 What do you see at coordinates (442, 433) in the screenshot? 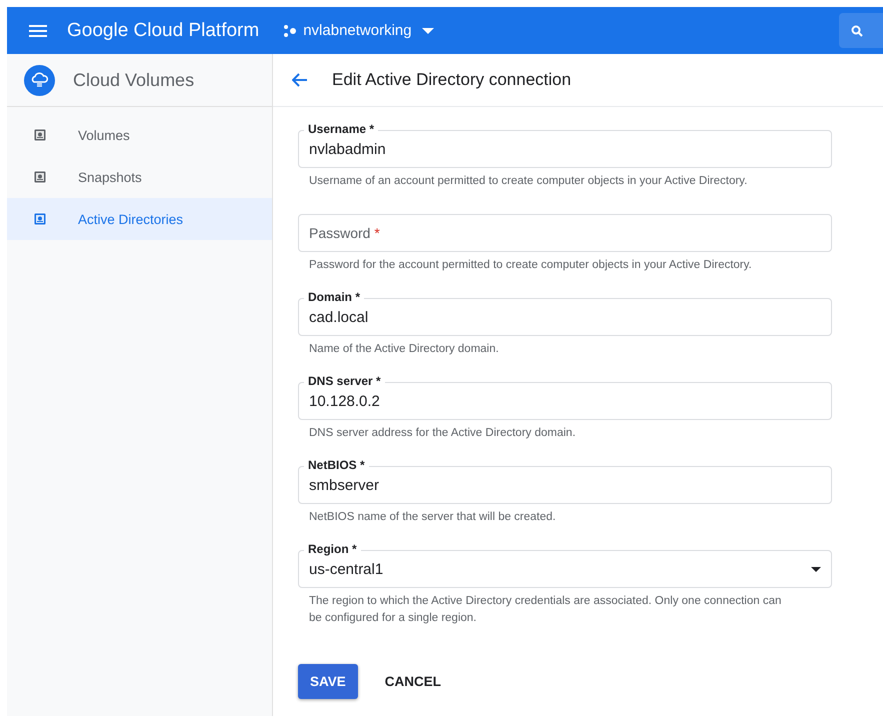
I see `helper-text: DNS server address for the Active Directory domain.` at bounding box center [442, 433].